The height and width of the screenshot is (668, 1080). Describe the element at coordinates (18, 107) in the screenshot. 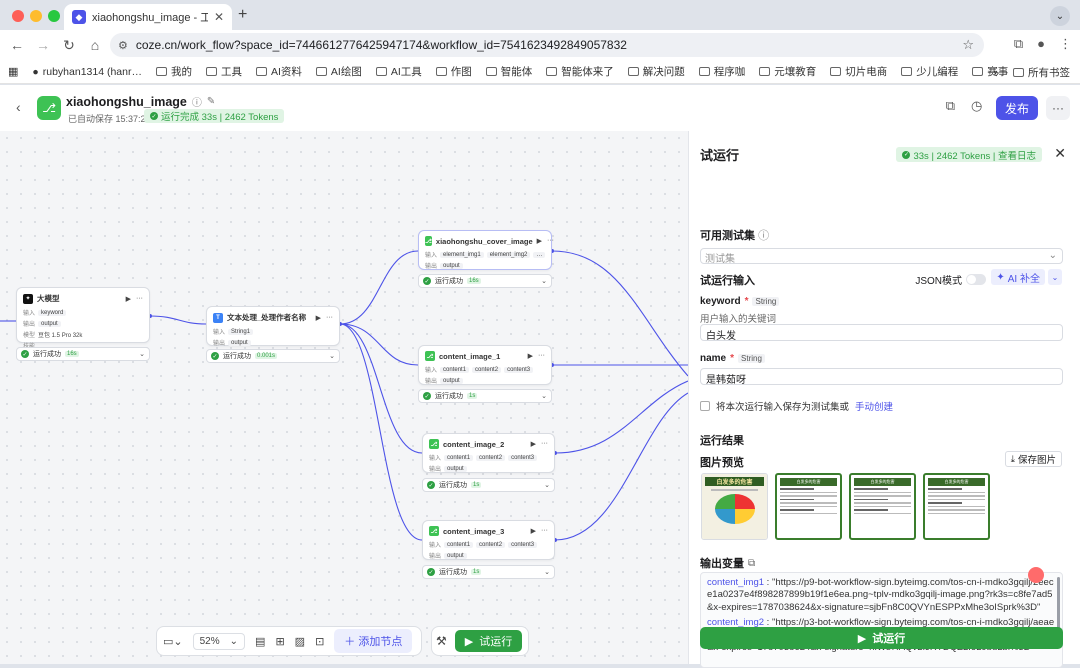

I see `back-icon: ‹` at that location.